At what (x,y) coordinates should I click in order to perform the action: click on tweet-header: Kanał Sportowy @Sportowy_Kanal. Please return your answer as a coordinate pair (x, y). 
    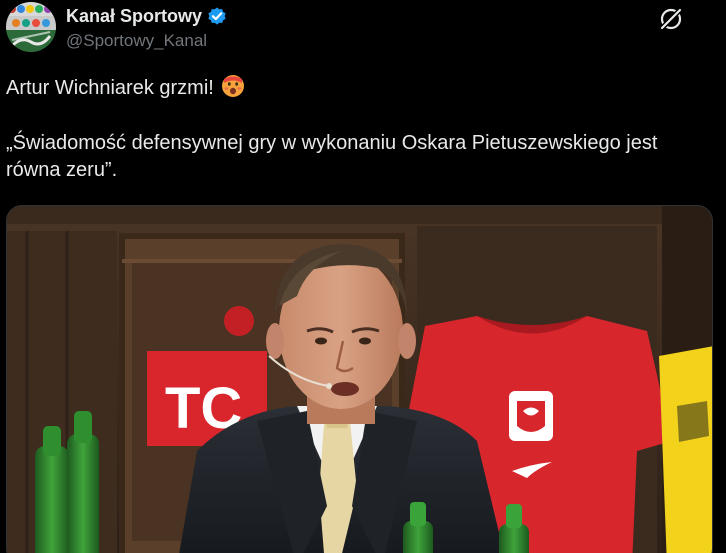
    Looking at the image, I should click on (366, 30).